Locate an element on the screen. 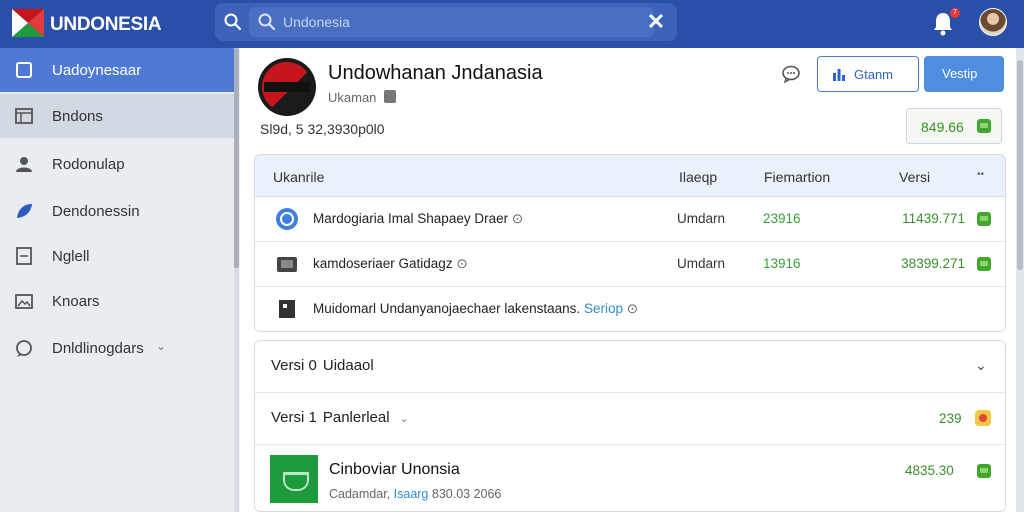  table-icon is located at coordinates (24, 116).